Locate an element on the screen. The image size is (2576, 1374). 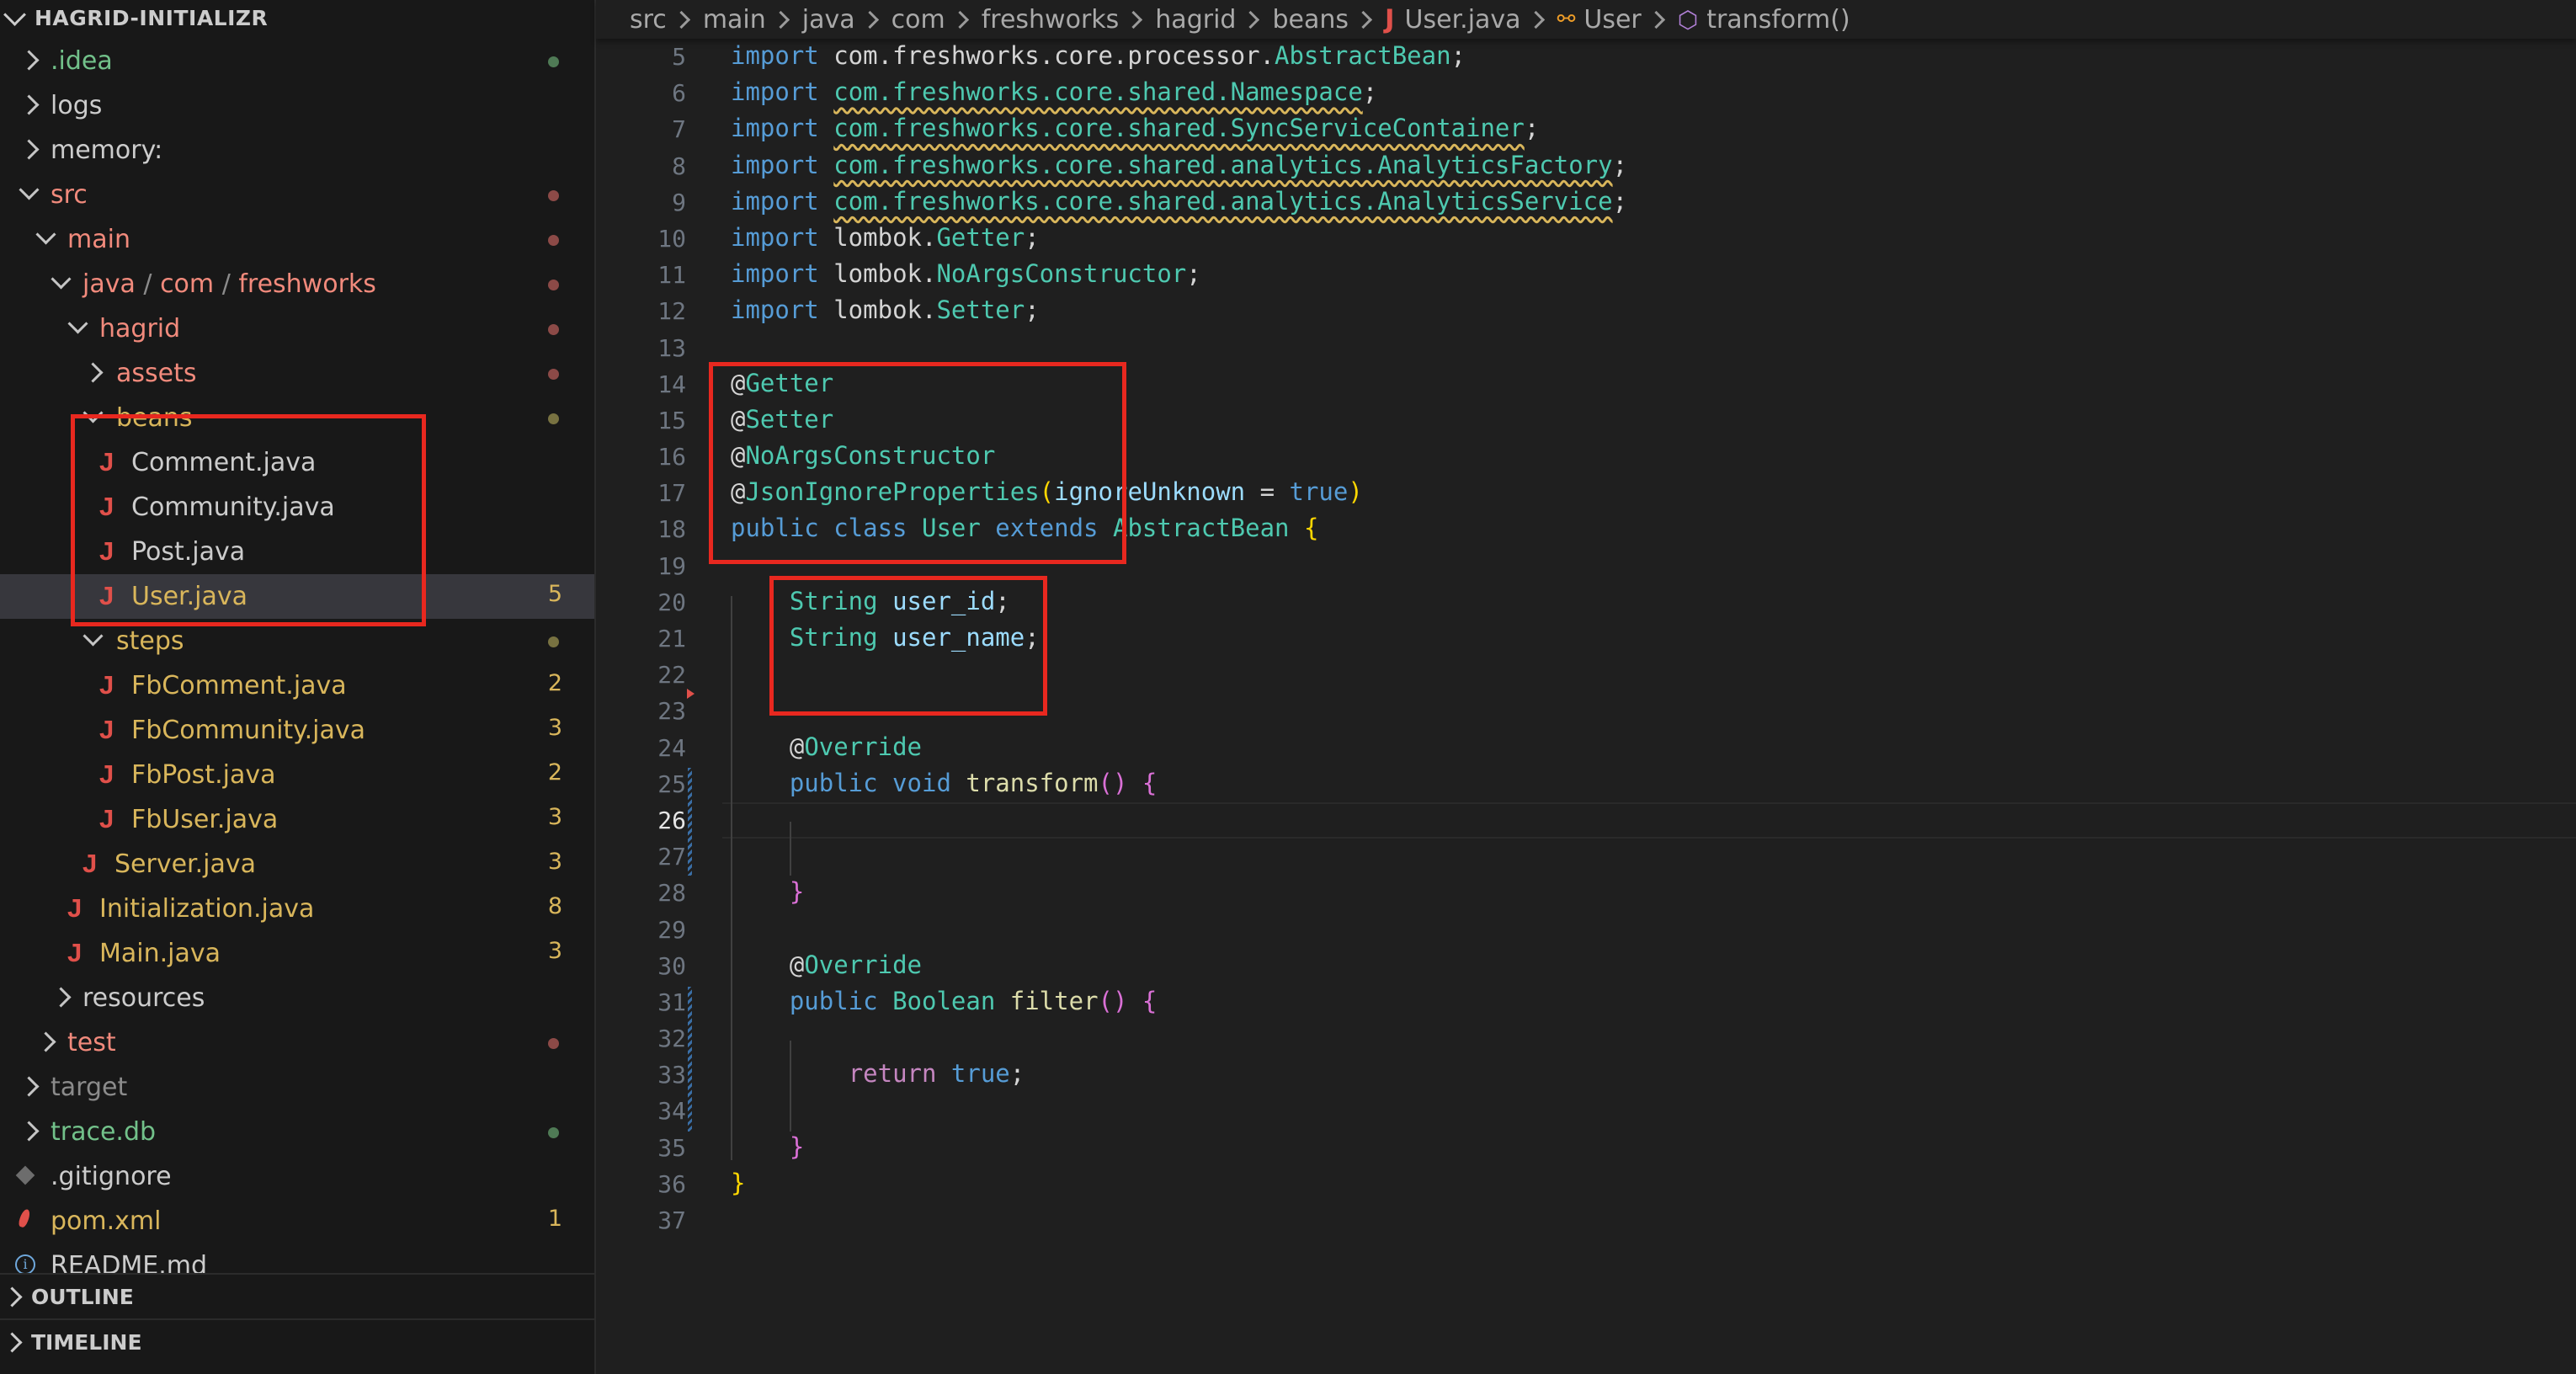
code-token: Override is located at coordinates (863, 965).